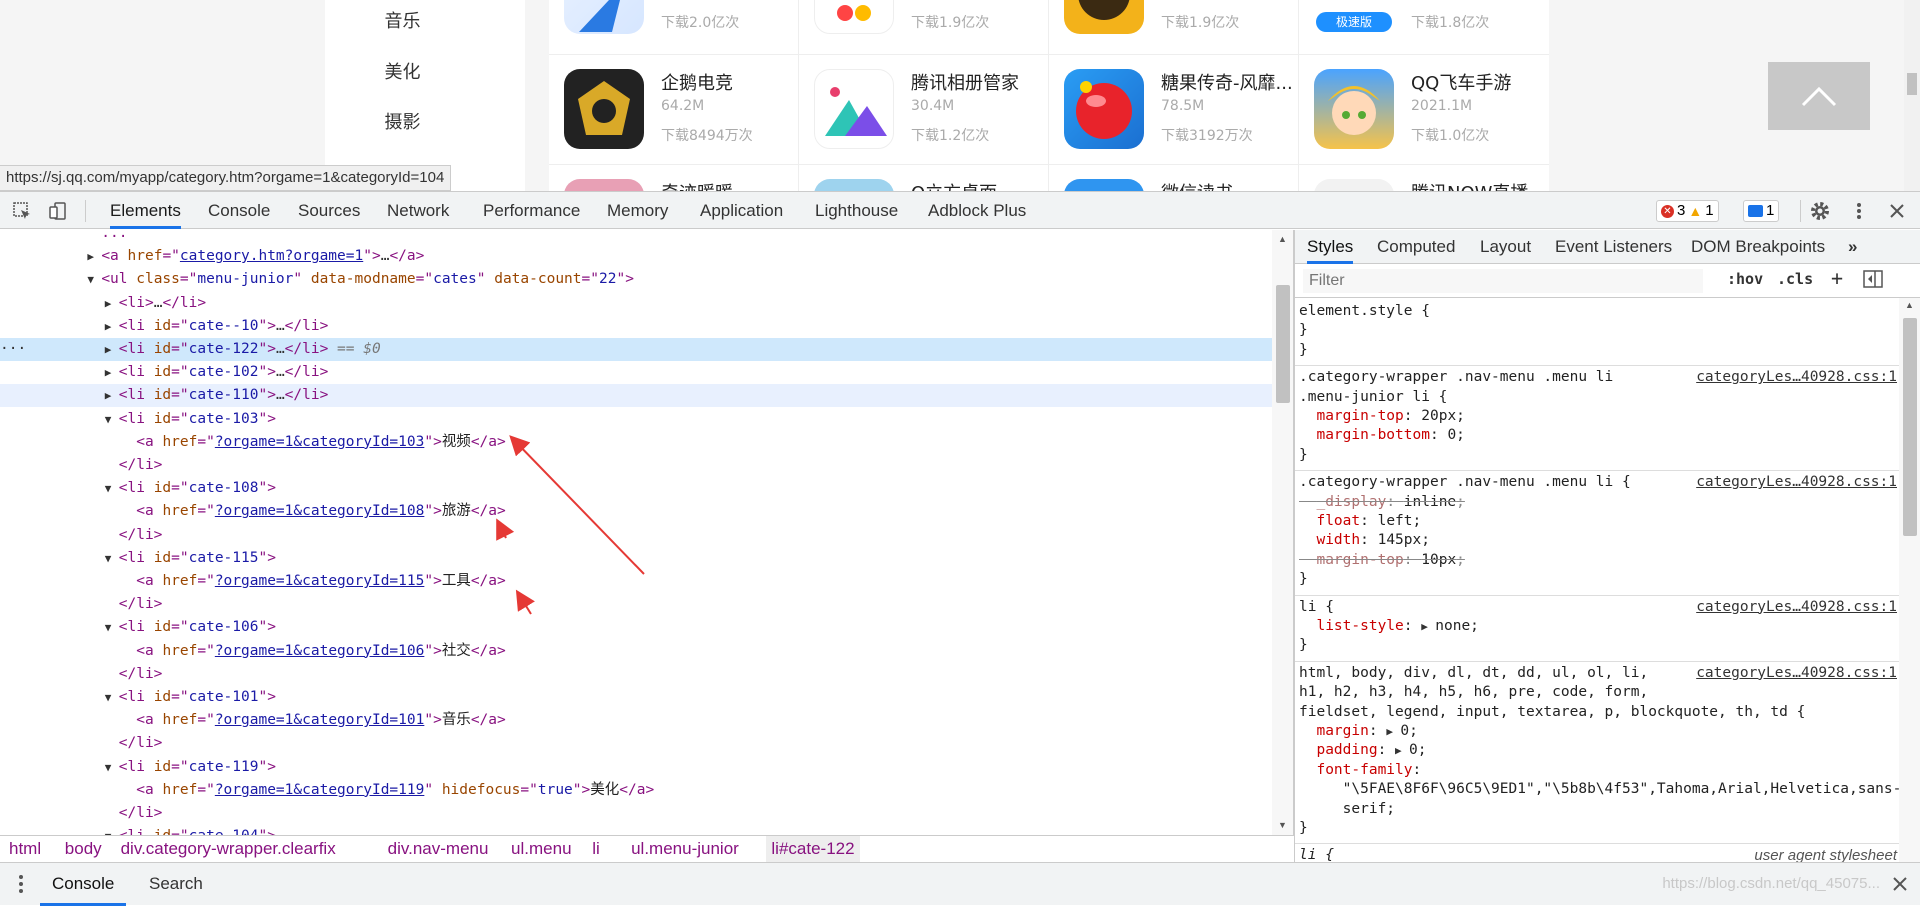 This screenshot has height=906, width=1920. What do you see at coordinates (636, 558) in the screenshot?
I see `dom-node-row: ▼ <li id="cate-115">` at bounding box center [636, 558].